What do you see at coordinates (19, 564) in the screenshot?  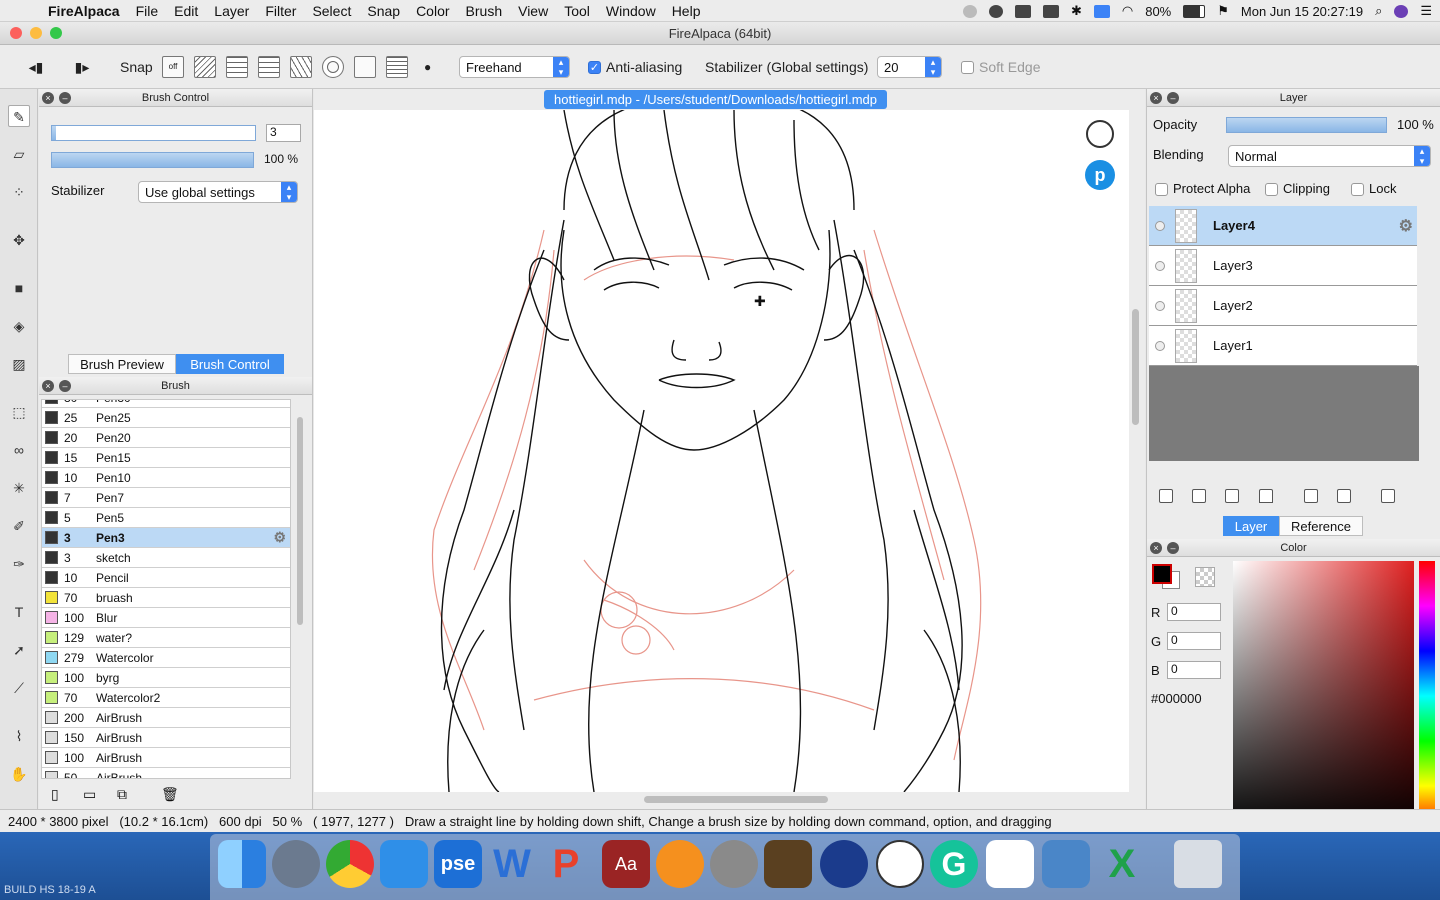 I see `select-eraser-tool-icon: ✑` at bounding box center [19, 564].